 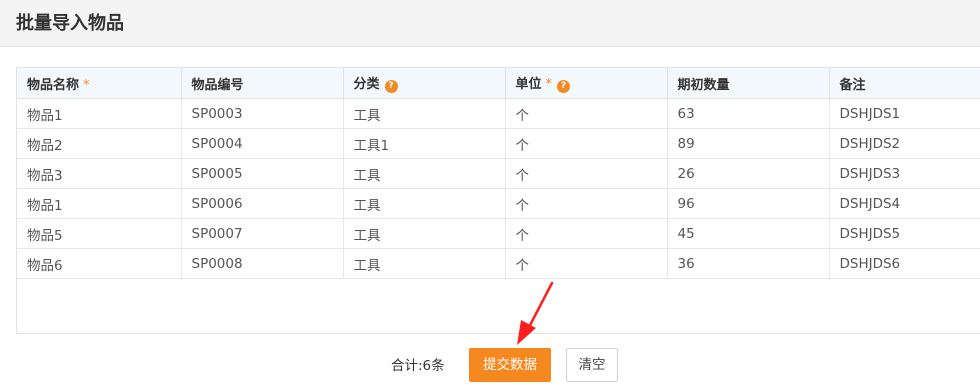 I want to click on cell-opening-quantity: 63, so click(x=748, y=113).